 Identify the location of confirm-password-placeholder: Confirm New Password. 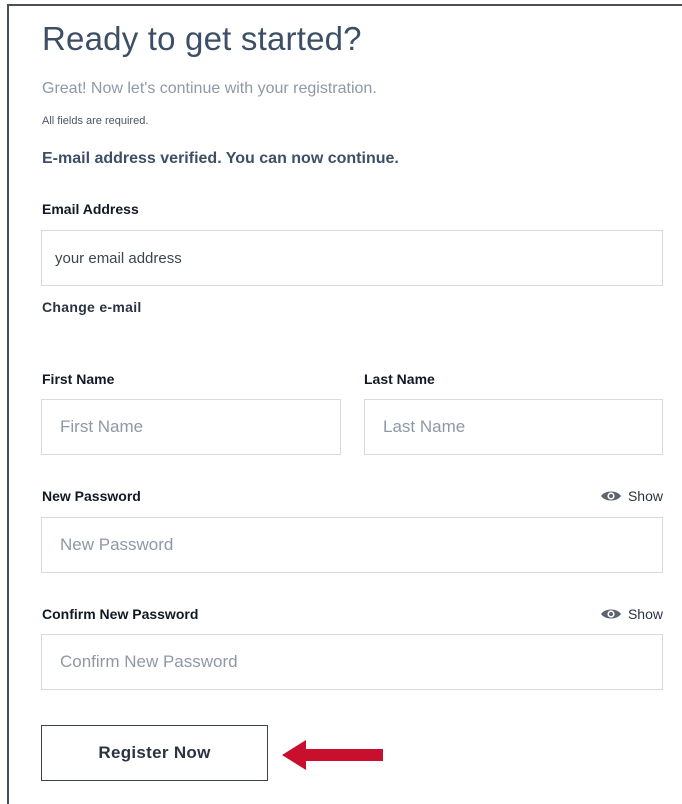
(149, 661).